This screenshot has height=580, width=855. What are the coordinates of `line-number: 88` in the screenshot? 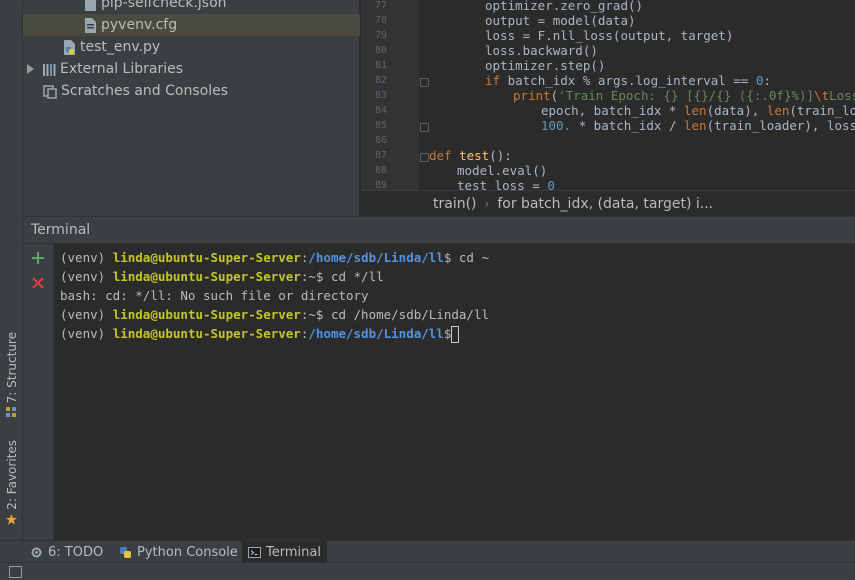 It's located at (380, 170).